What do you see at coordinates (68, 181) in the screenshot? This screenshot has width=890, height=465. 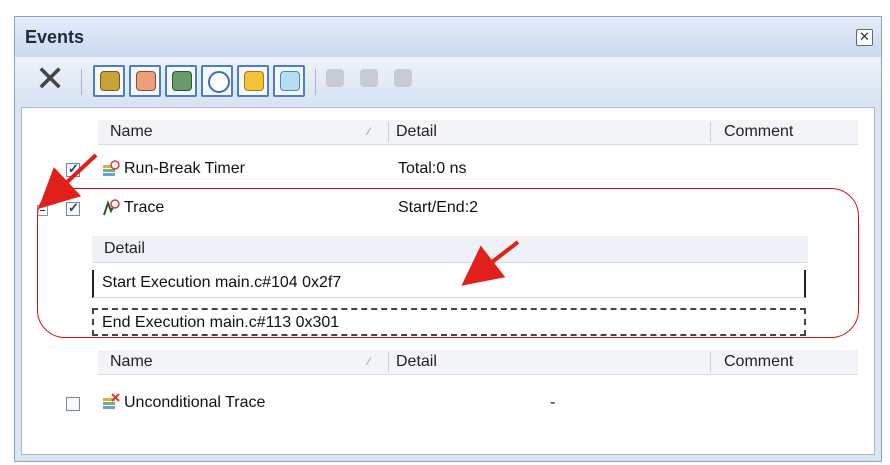 I see `arrow-to-collapse-icon` at bounding box center [68, 181].